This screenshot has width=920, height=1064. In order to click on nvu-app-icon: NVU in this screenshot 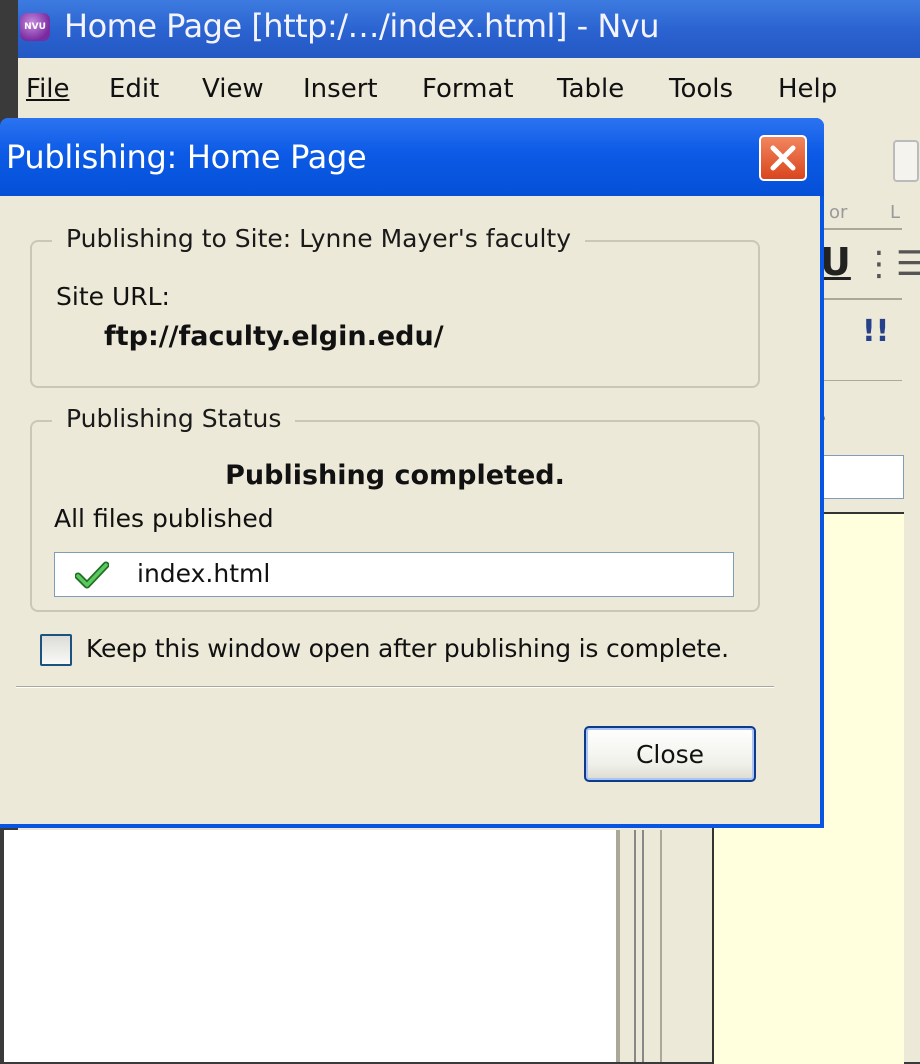, I will do `click(35, 27)`.